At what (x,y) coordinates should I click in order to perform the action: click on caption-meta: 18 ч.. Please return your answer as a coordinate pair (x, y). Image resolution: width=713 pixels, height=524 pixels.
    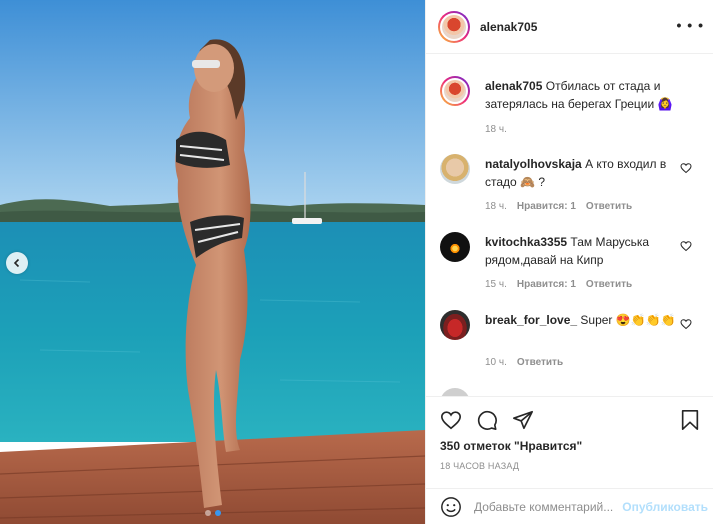
    Looking at the image, I should click on (496, 129).